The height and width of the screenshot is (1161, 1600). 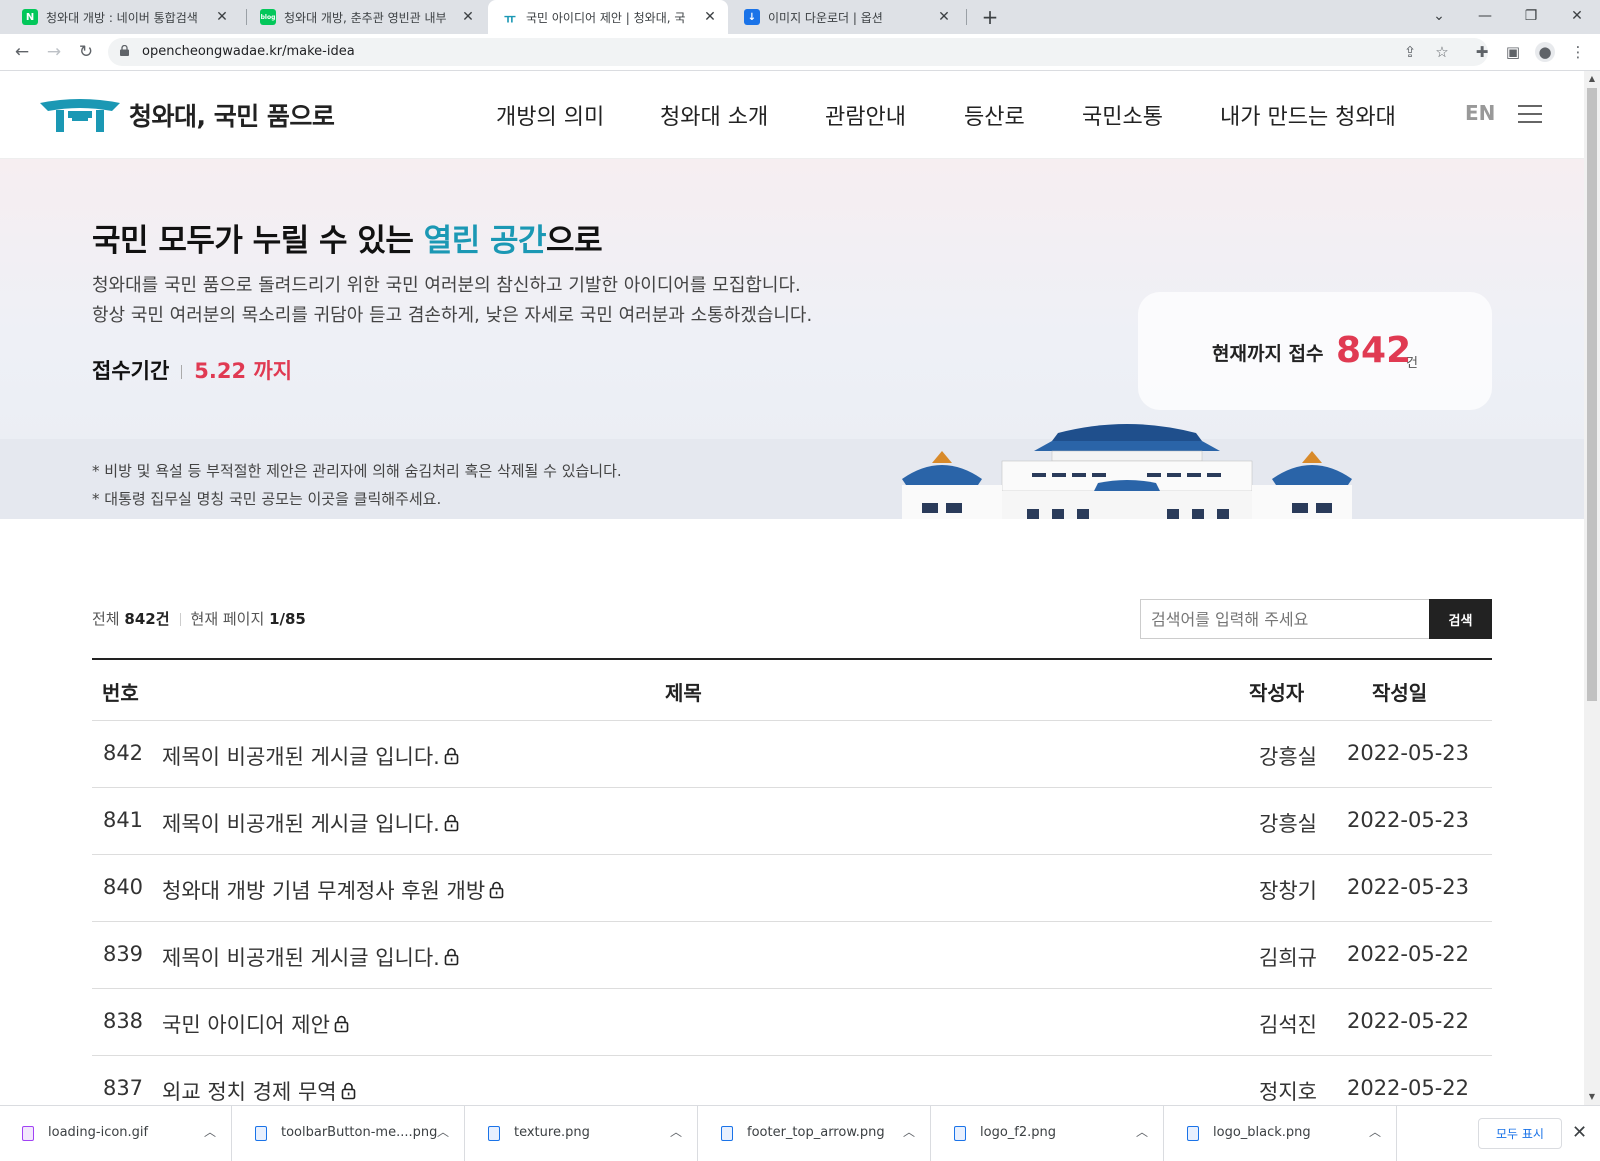 What do you see at coordinates (1513, 52) in the screenshot?
I see `side-panel-icon: ▣` at bounding box center [1513, 52].